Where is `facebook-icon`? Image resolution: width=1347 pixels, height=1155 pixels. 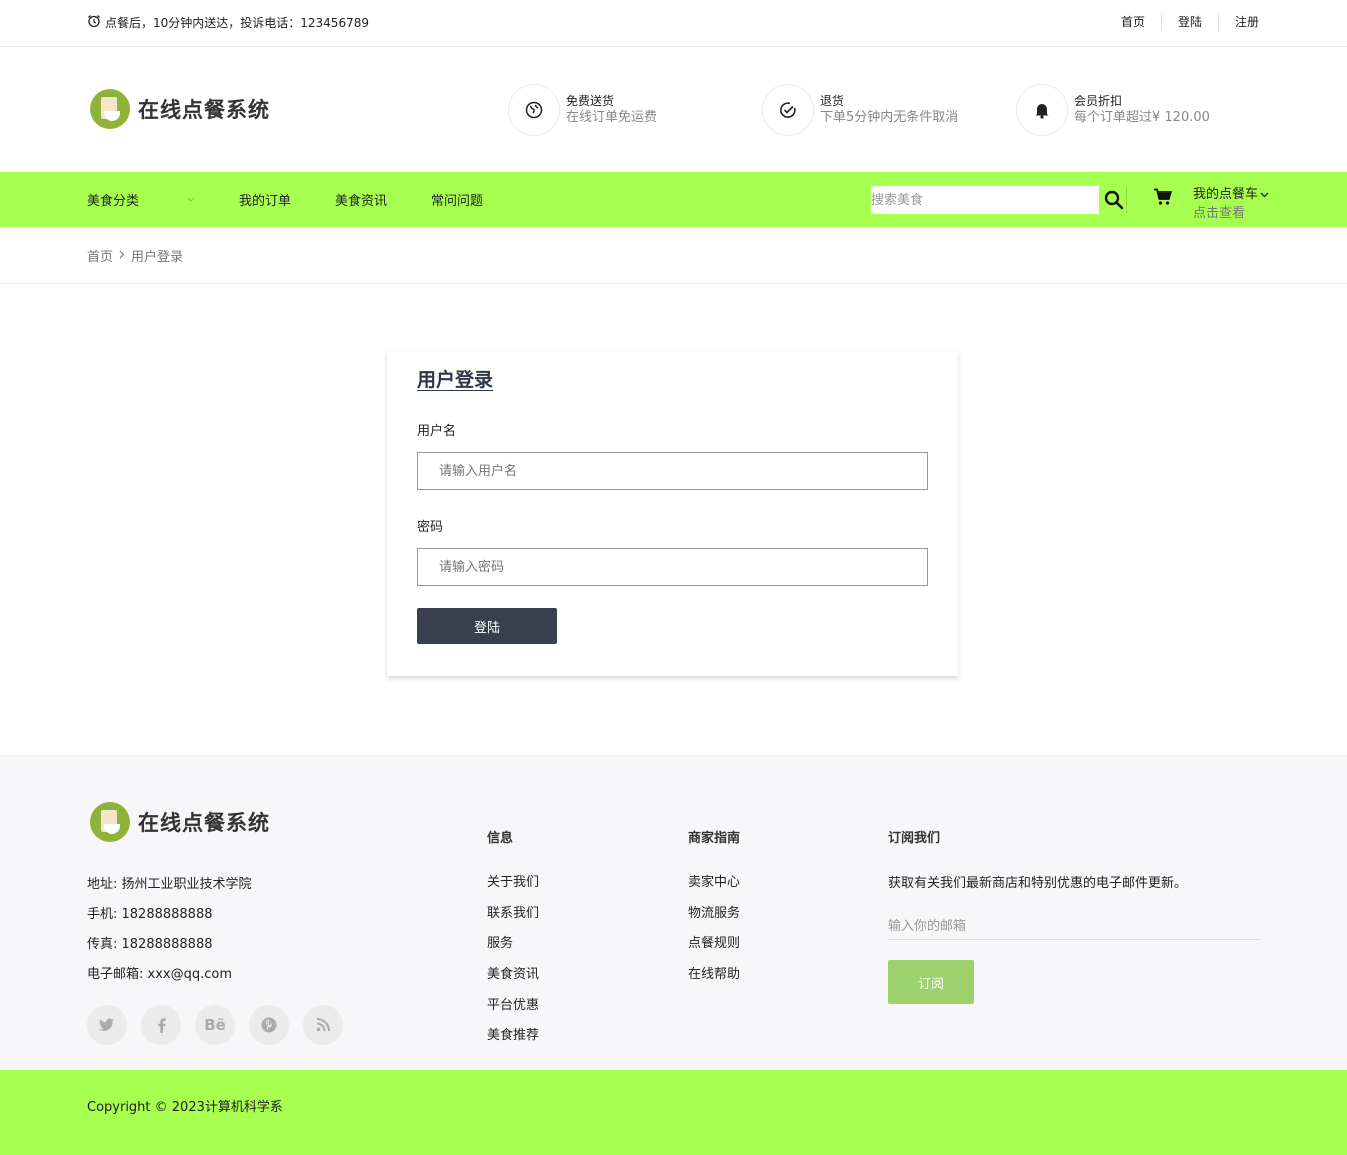 facebook-icon is located at coordinates (161, 1025).